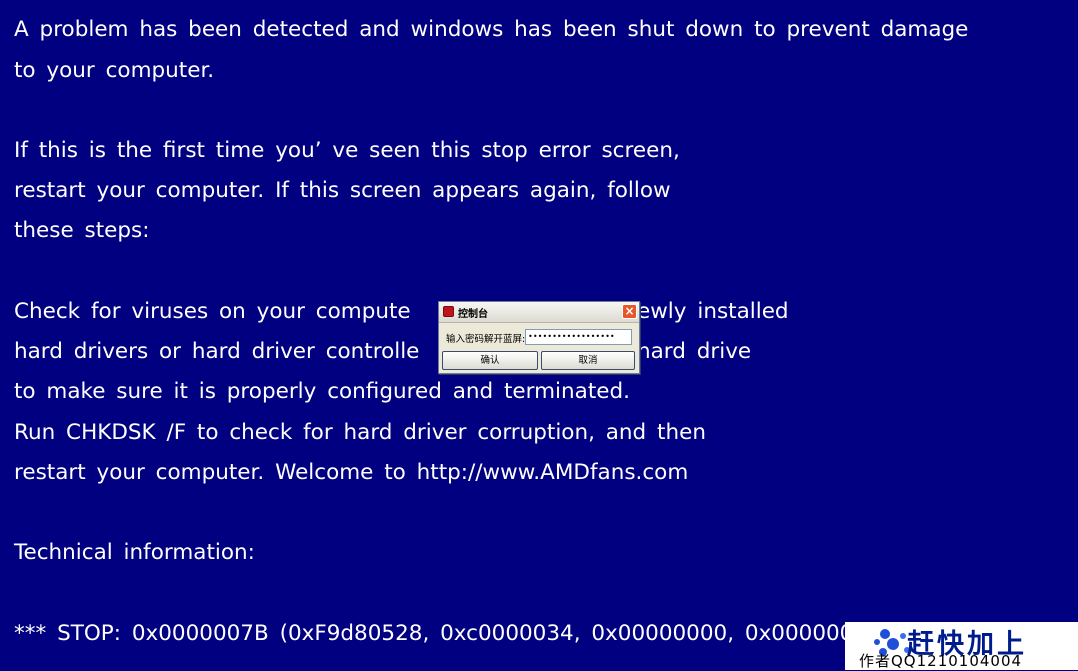 Image resolution: width=1078 pixels, height=671 pixels. I want to click on dialog-titlebar: 控制台 ×, so click(539, 312).